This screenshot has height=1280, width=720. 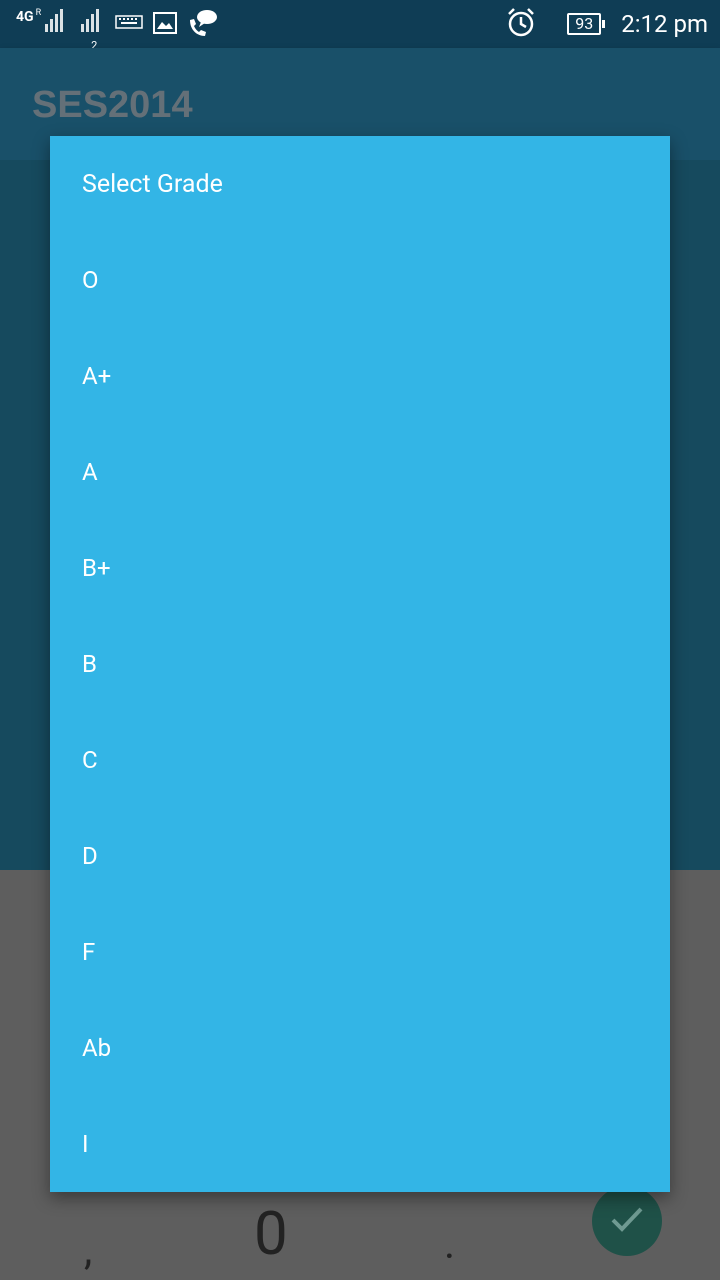 I want to click on grade-option-f: F, so click(x=360, y=952).